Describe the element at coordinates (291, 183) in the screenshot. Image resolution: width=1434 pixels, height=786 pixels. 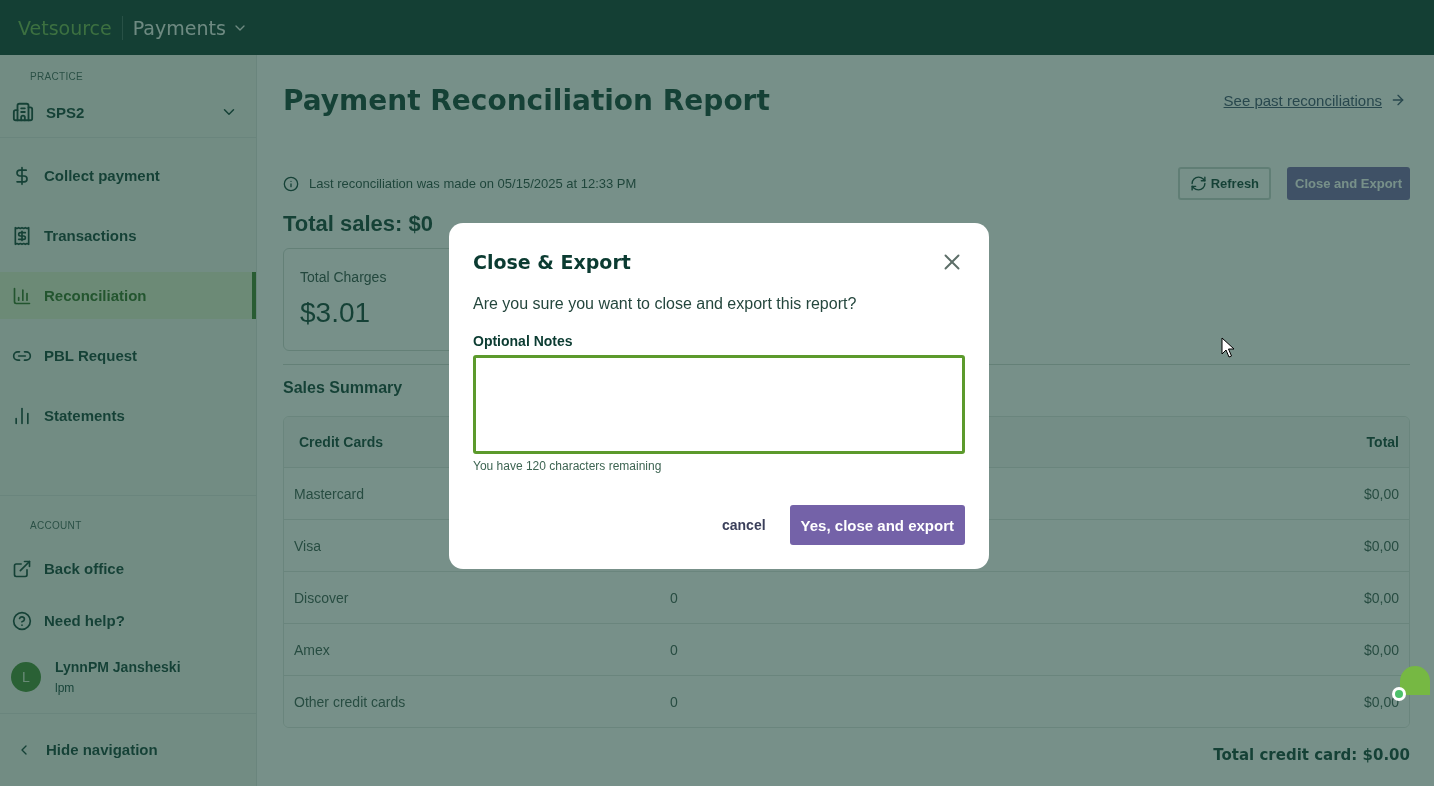
I see `info-icon` at that location.